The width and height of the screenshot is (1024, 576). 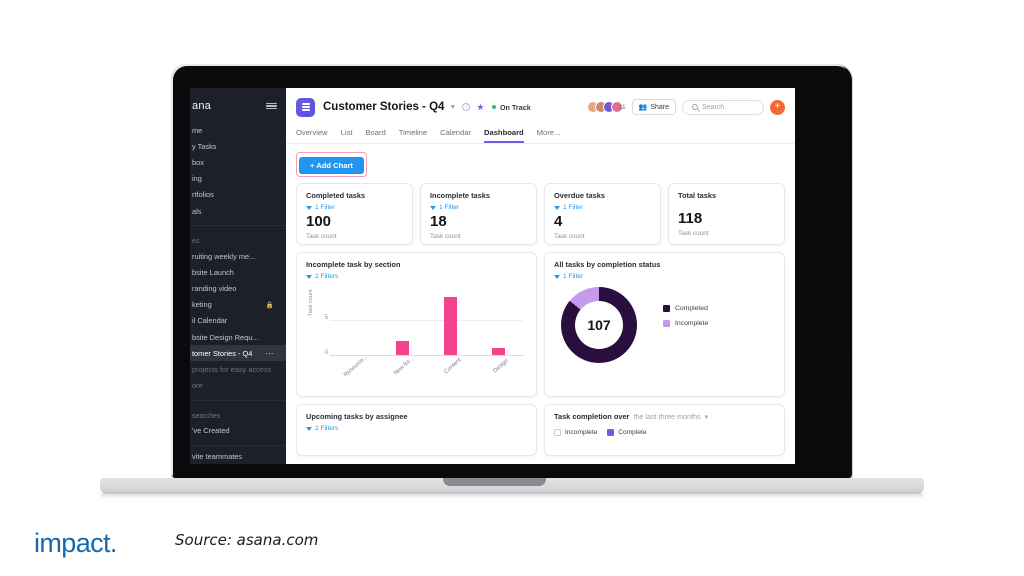 What do you see at coordinates (238, 211) in the screenshot?
I see `sidebar-item-goals: als` at bounding box center [238, 211].